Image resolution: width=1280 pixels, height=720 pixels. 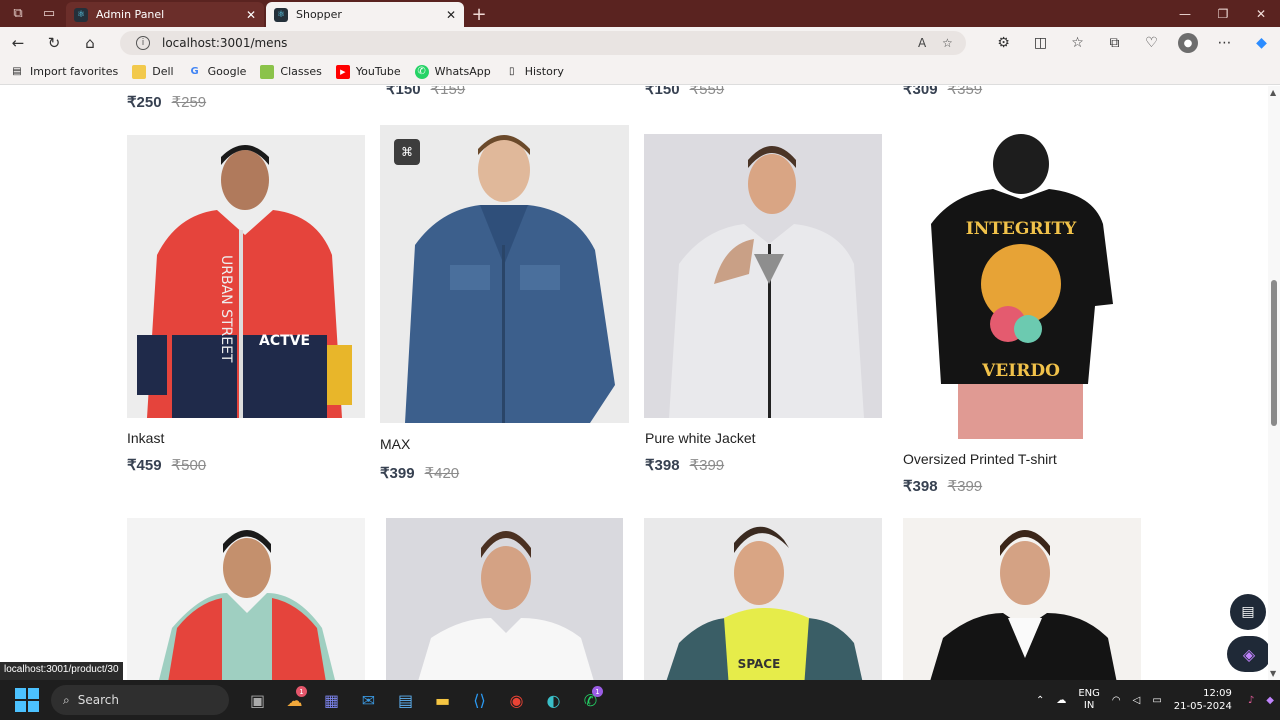 I want to click on bookmark-classes: Classes, so click(x=291, y=71).